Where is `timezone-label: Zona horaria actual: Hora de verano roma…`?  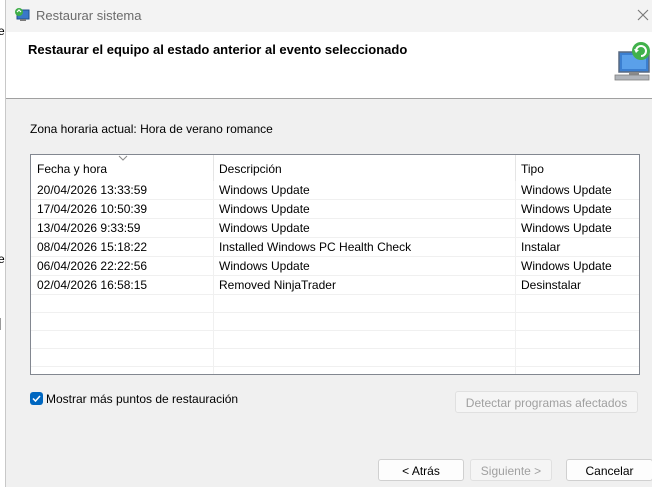
timezone-label: Zona horaria actual: Hora de verano roma… is located at coordinates (151, 129).